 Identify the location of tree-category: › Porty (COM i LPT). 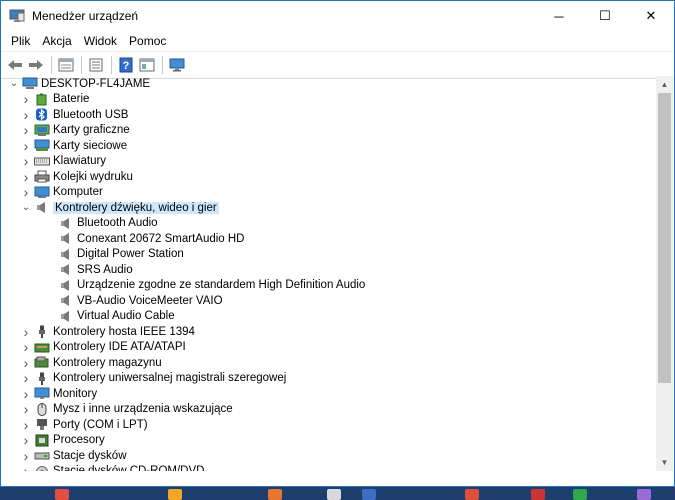
(328, 425).